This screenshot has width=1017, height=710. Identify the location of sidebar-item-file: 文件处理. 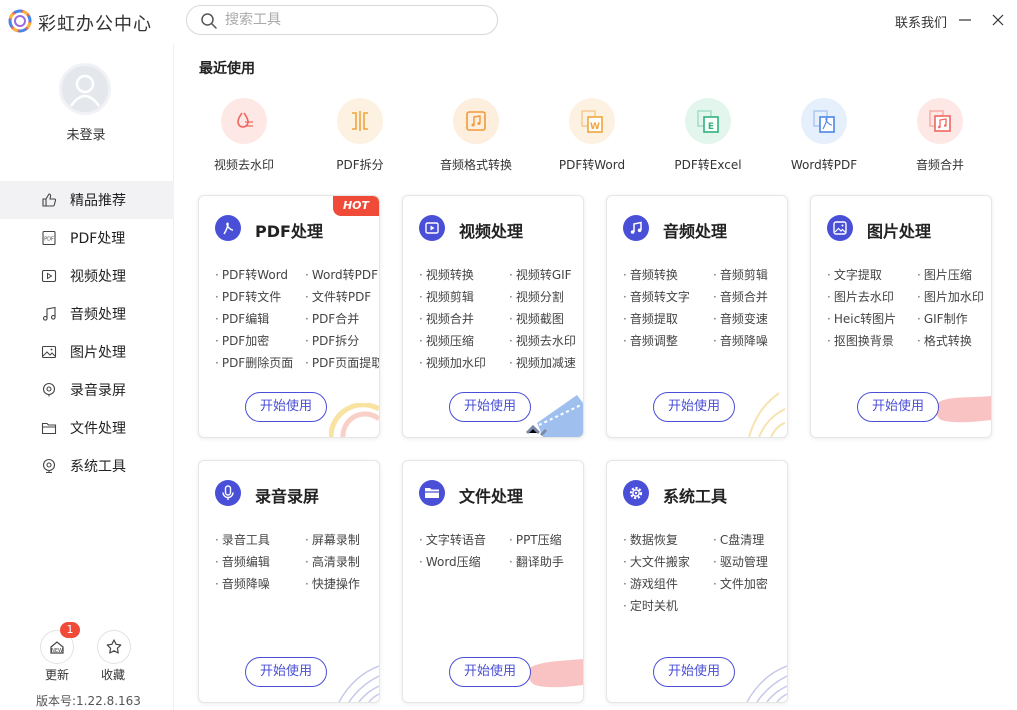
(87, 428).